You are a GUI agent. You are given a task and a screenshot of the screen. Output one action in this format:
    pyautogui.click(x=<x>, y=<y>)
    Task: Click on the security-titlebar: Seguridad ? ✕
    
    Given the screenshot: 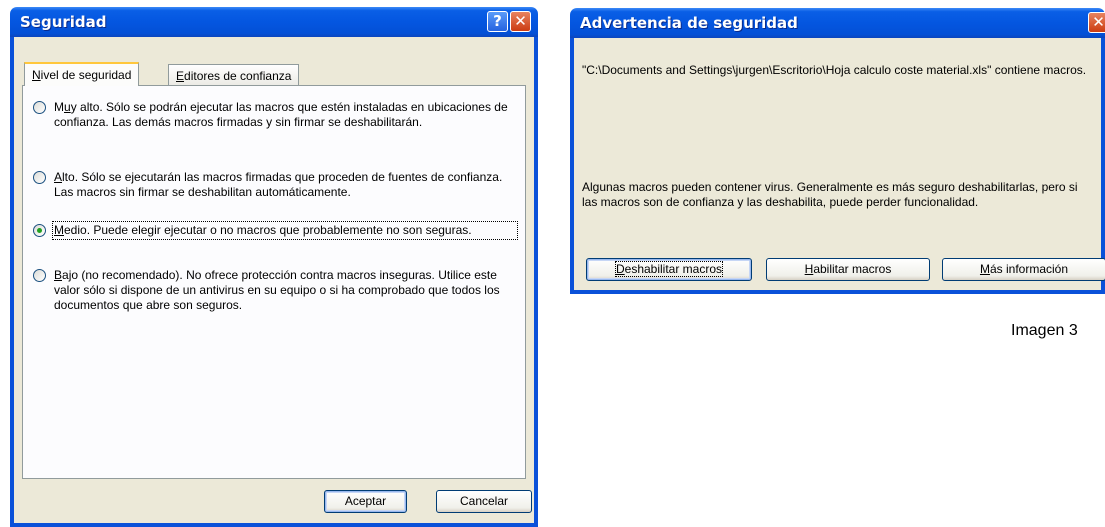 What is the action you would take?
    pyautogui.click(x=274, y=22)
    